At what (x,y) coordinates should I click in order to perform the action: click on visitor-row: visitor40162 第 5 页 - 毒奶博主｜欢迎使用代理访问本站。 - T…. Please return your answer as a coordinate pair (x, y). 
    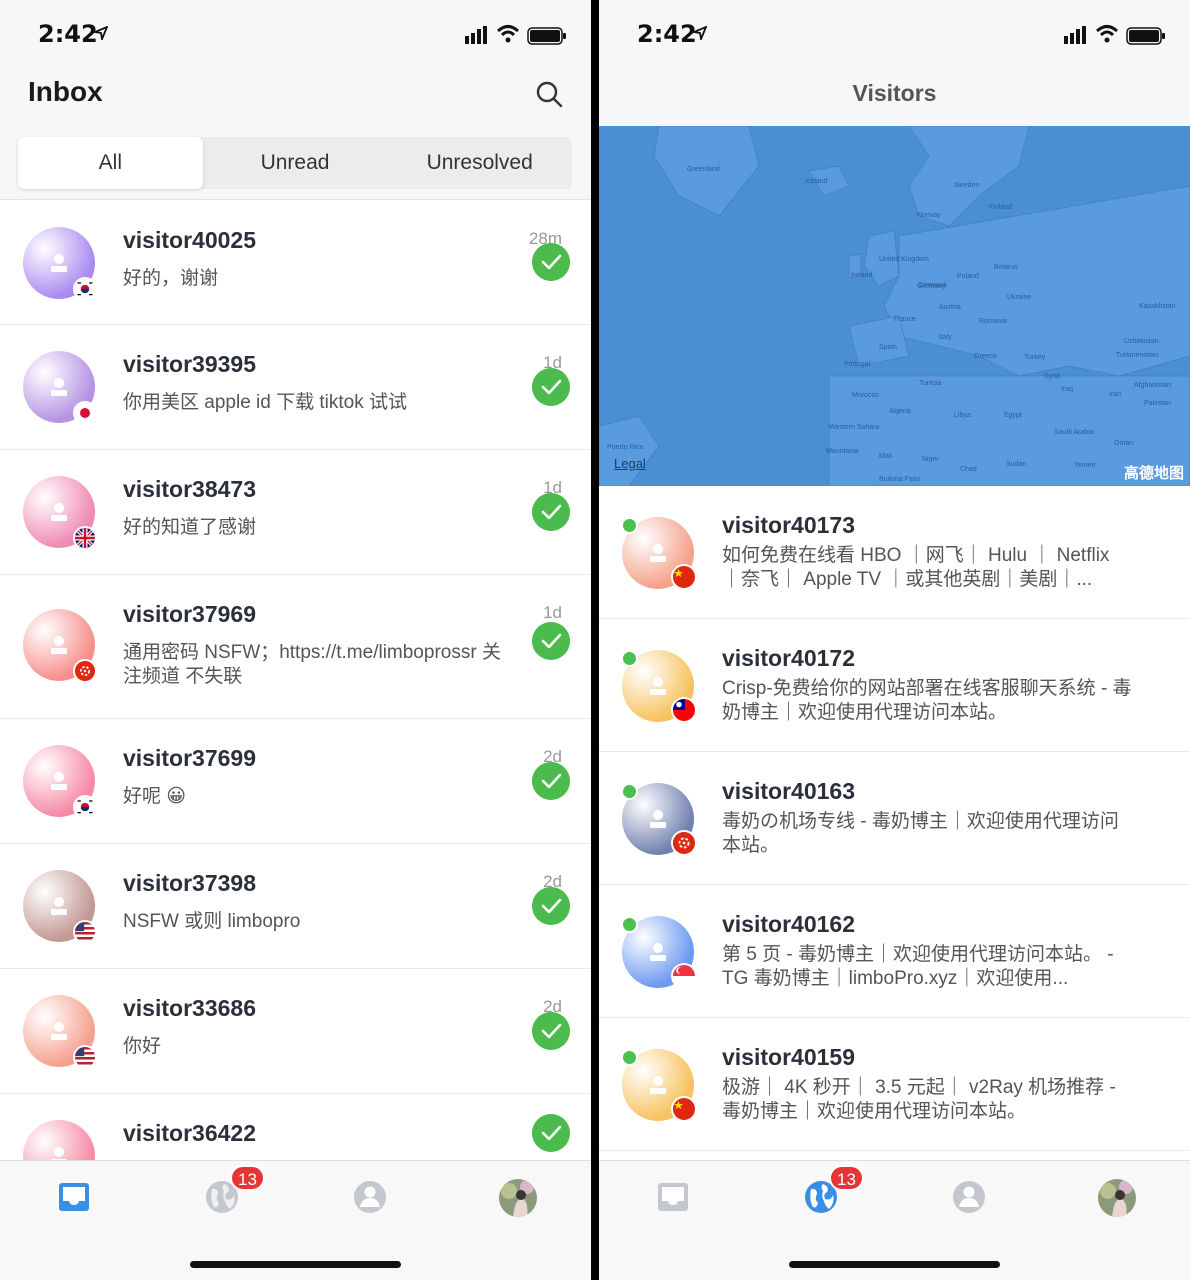
    Looking at the image, I should click on (894, 951).